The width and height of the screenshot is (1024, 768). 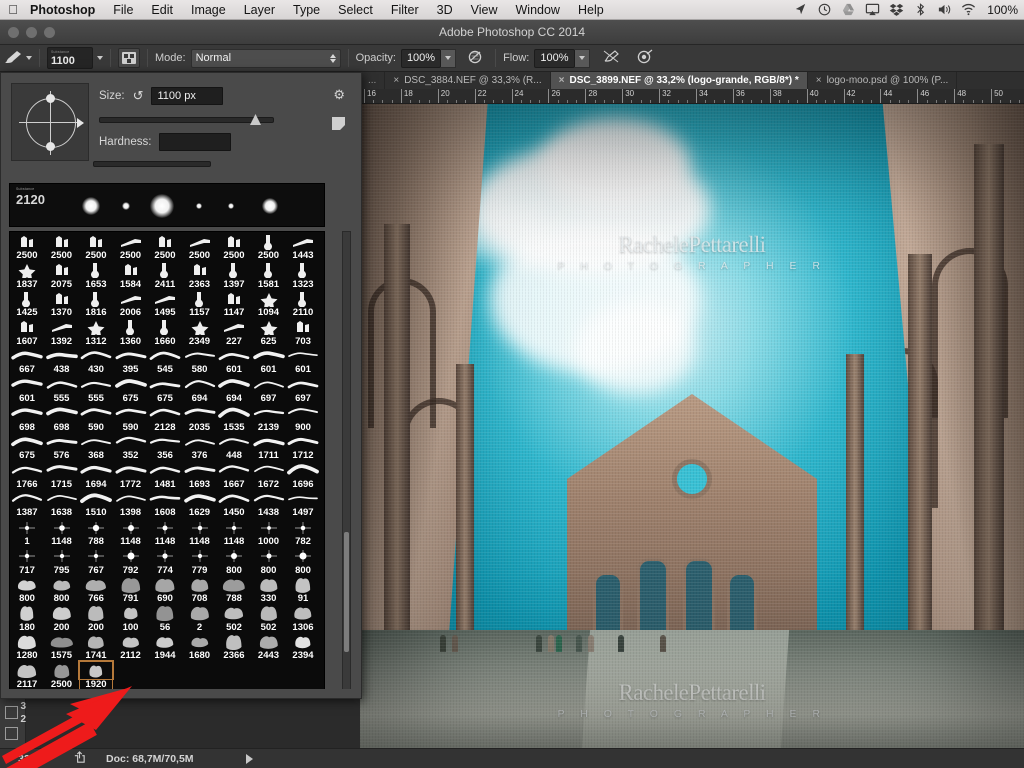 I want to click on brush-preset-cell: 1323, so click(x=303, y=277).